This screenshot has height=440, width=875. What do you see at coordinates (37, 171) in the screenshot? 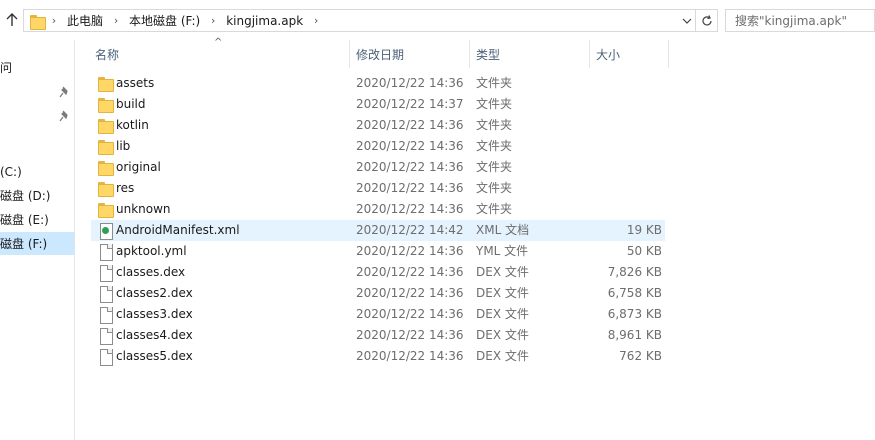
I see `nav-item-drive-c: (C:)` at bounding box center [37, 171].